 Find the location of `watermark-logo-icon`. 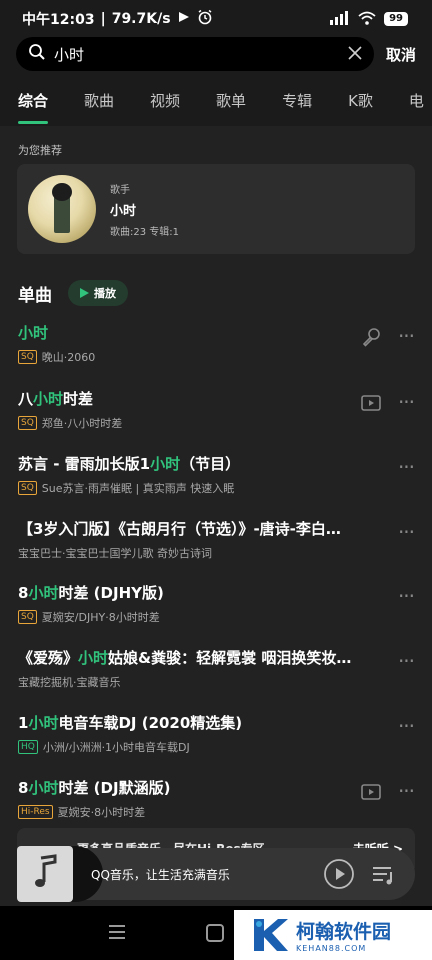

watermark-logo-icon is located at coordinates (270, 935).